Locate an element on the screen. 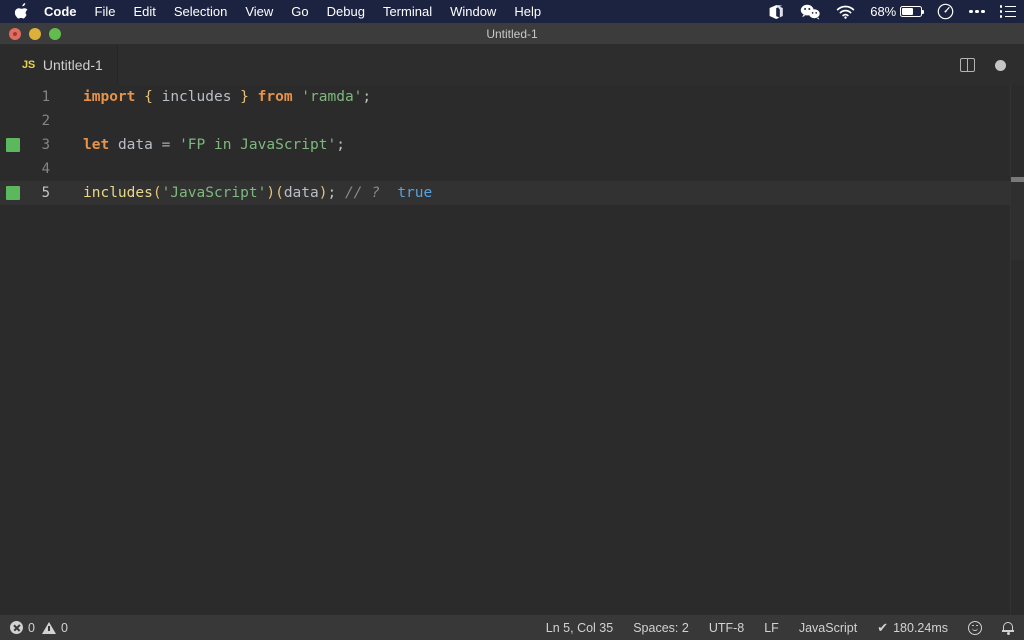 This screenshot has width=1024, height=640. wifi-icon is located at coordinates (845, 12).